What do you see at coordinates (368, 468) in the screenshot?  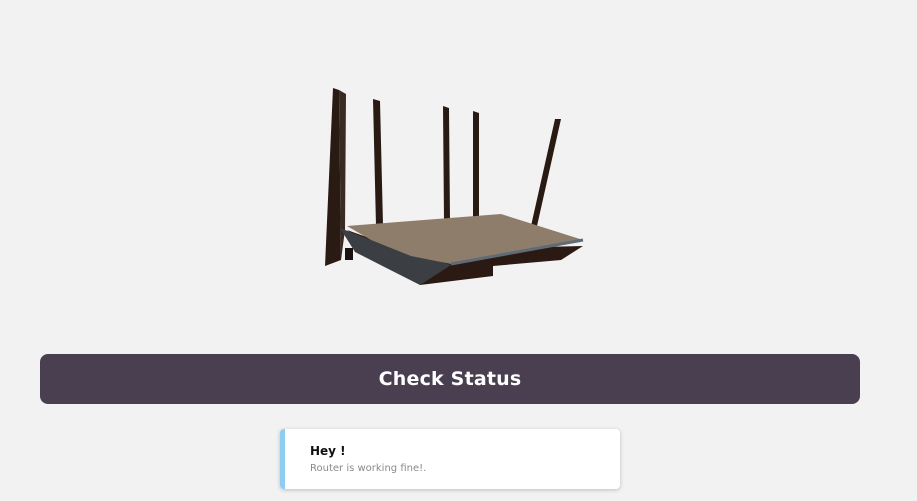 I see `toast-message: Router is working fine!.` at bounding box center [368, 468].